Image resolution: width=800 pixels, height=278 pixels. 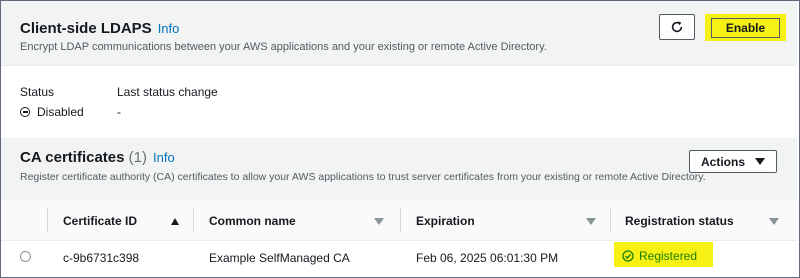 I want to click on status-value-text: Disabled, so click(x=60, y=112).